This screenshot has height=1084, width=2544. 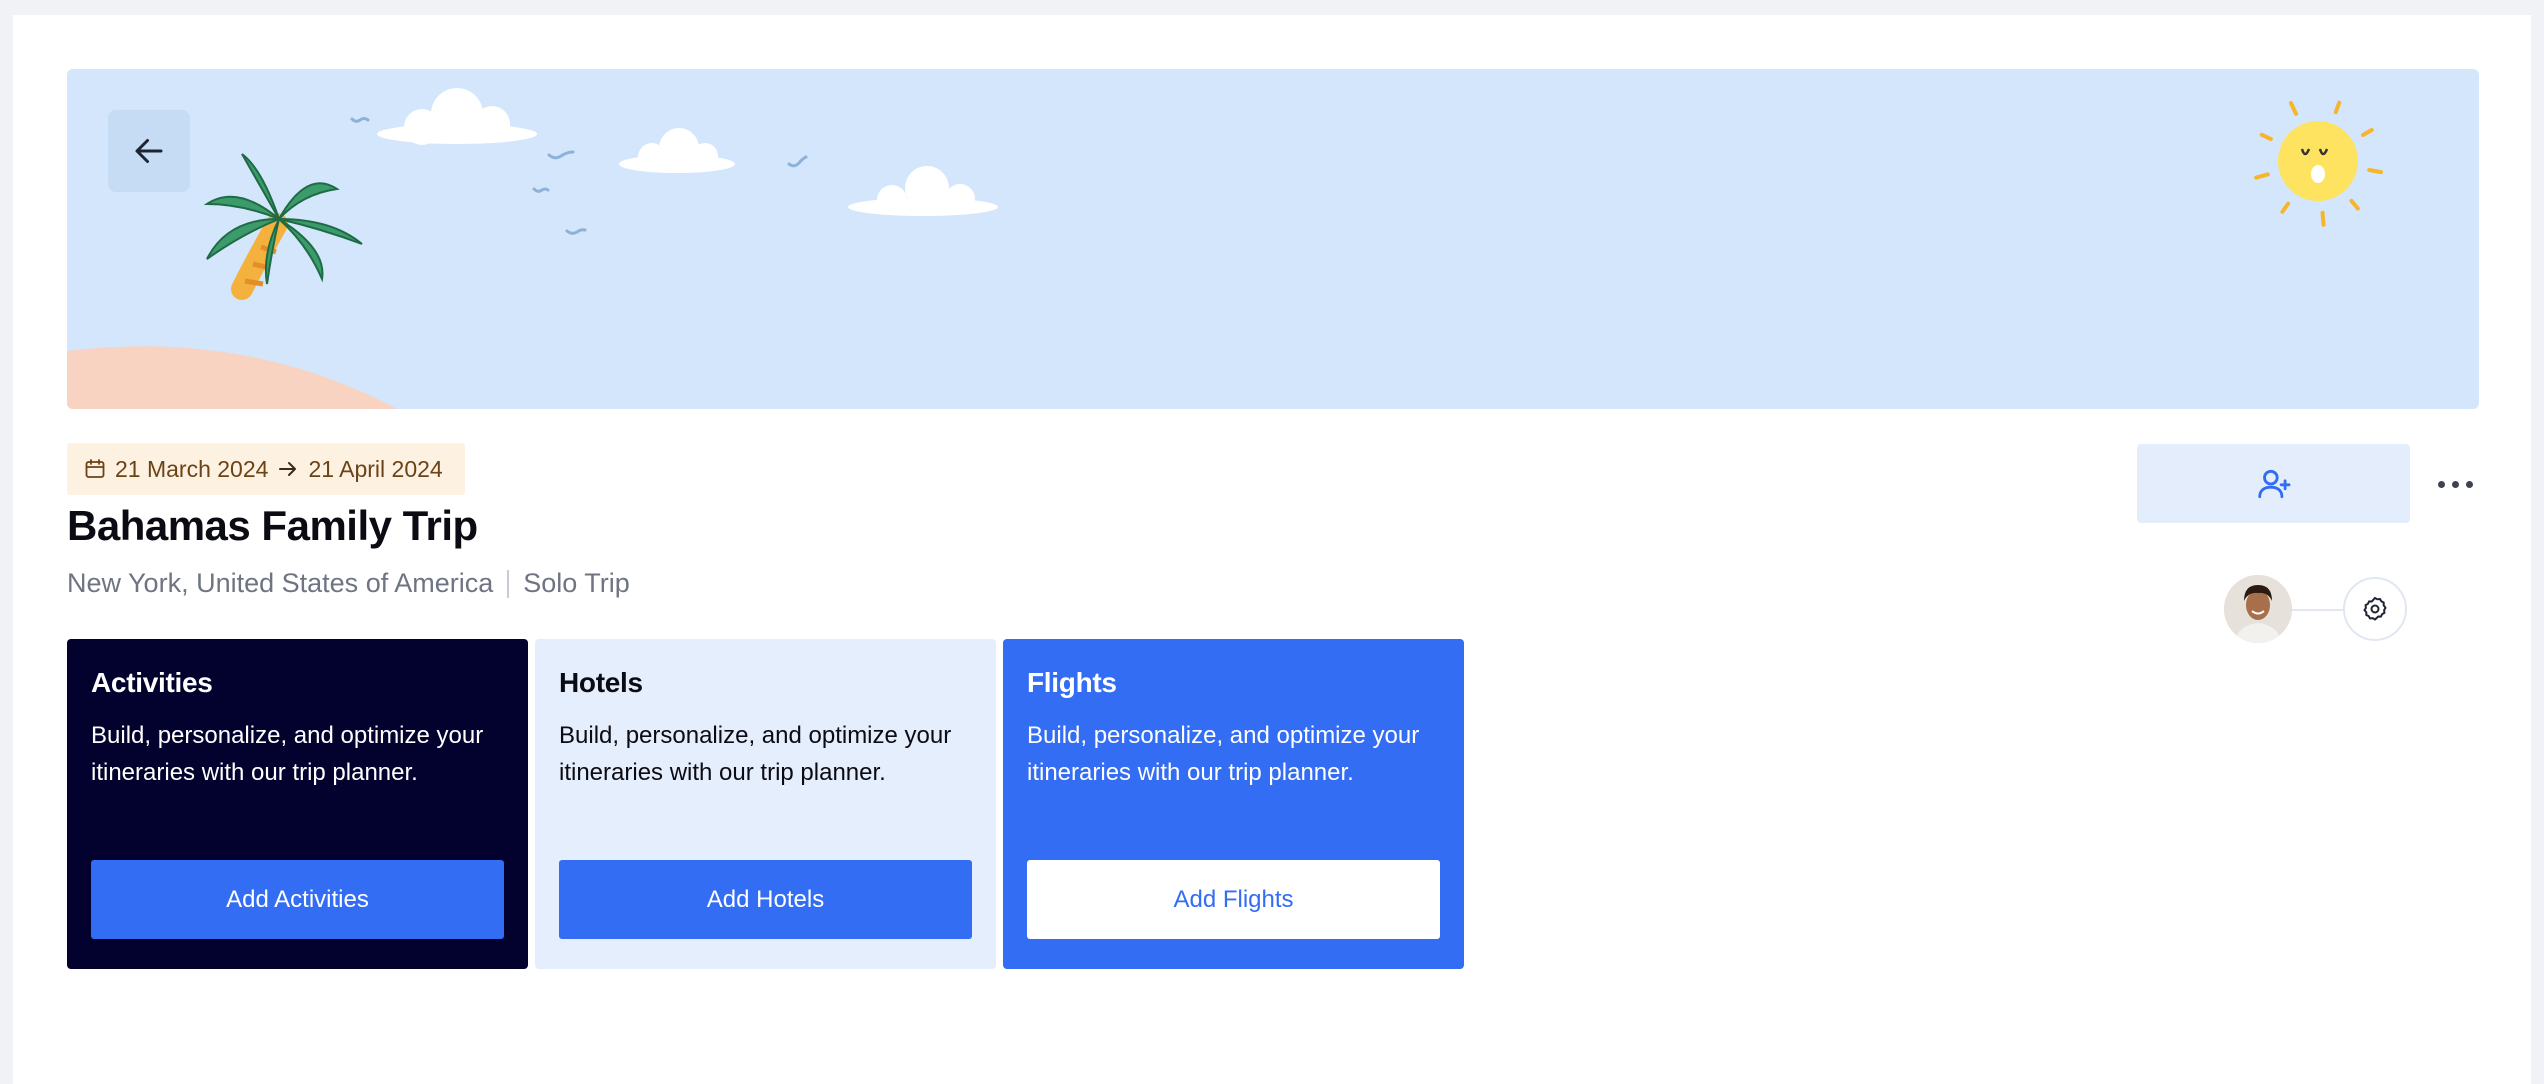 What do you see at coordinates (576, 583) in the screenshot?
I see `trip-type: Solo Trip` at bounding box center [576, 583].